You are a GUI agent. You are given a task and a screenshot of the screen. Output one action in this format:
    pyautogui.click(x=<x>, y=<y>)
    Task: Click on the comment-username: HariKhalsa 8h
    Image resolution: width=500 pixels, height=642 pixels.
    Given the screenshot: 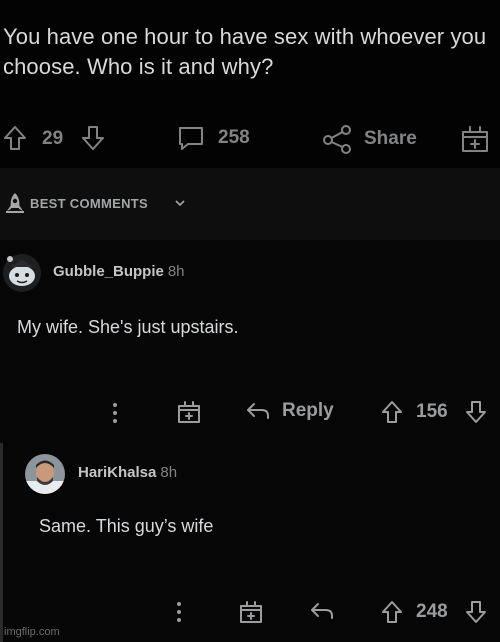 What is the action you would take?
    pyautogui.click(x=127, y=472)
    